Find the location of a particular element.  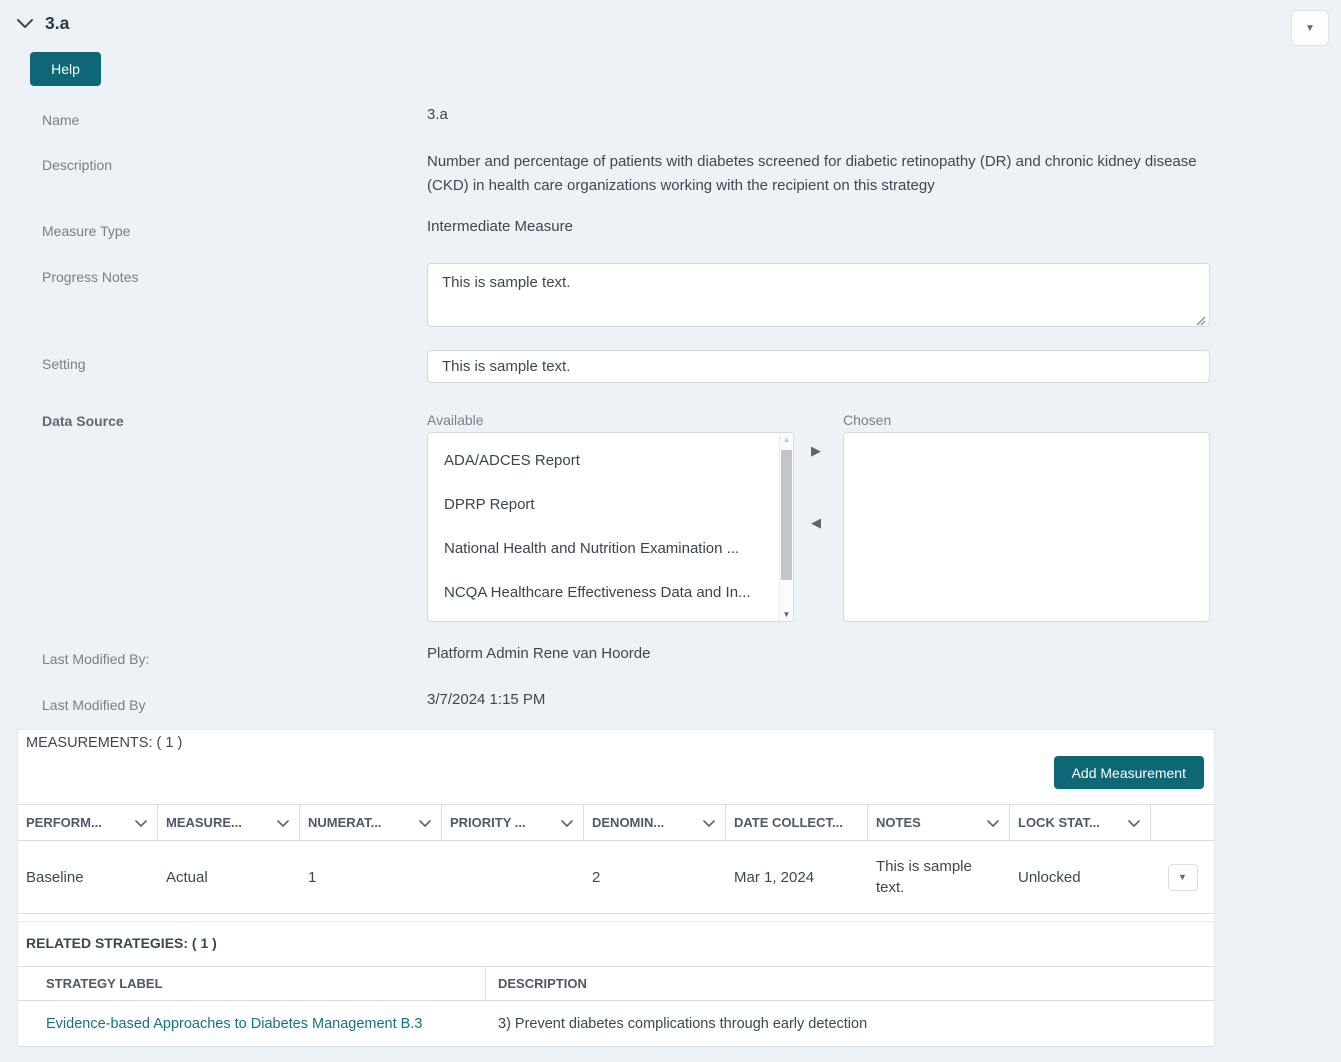

setting-label: Setting is located at coordinates (64, 364).